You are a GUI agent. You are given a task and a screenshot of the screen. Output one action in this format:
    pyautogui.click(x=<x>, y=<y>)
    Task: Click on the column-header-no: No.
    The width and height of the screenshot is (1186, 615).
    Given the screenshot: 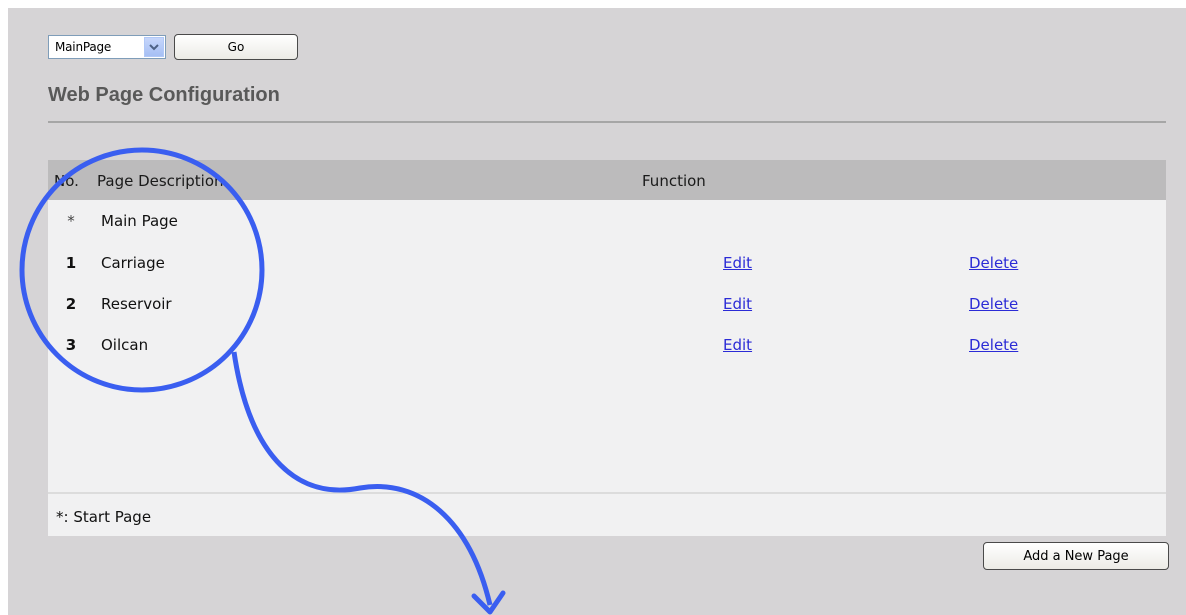 What is the action you would take?
    pyautogui.click(x=66, y=181)
    